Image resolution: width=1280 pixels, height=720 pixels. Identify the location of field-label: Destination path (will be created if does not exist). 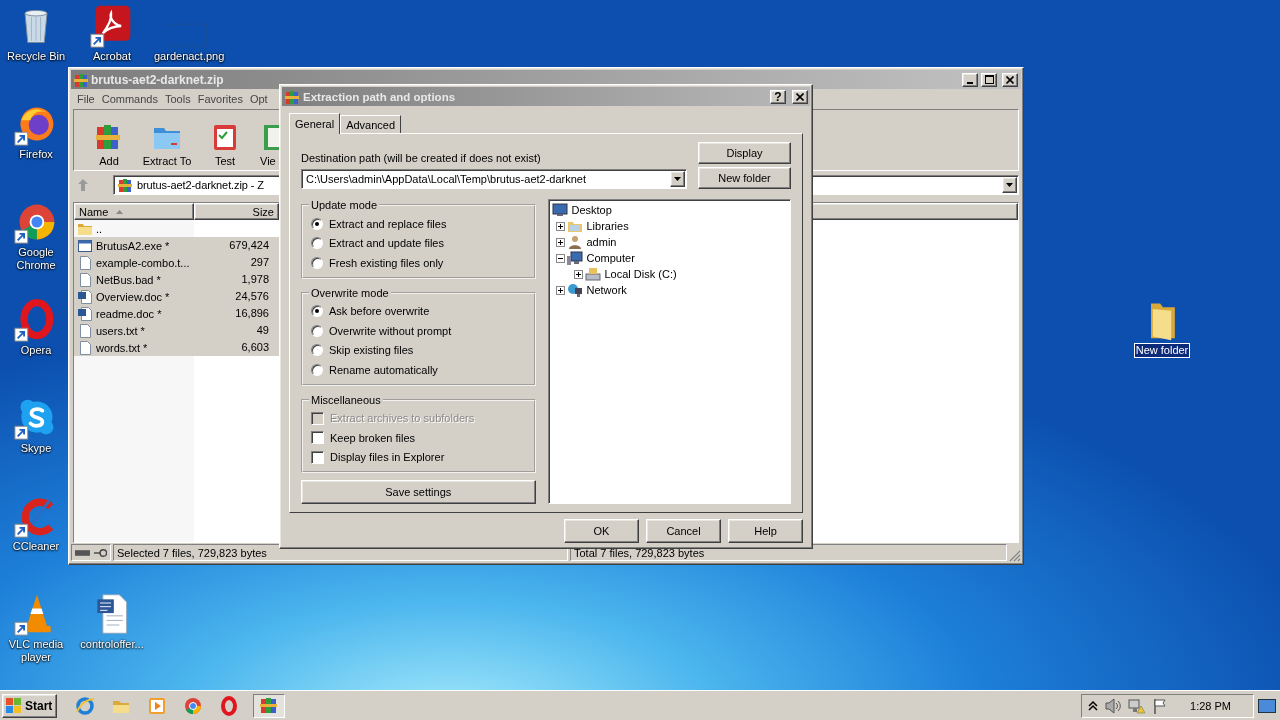
(421, 158).